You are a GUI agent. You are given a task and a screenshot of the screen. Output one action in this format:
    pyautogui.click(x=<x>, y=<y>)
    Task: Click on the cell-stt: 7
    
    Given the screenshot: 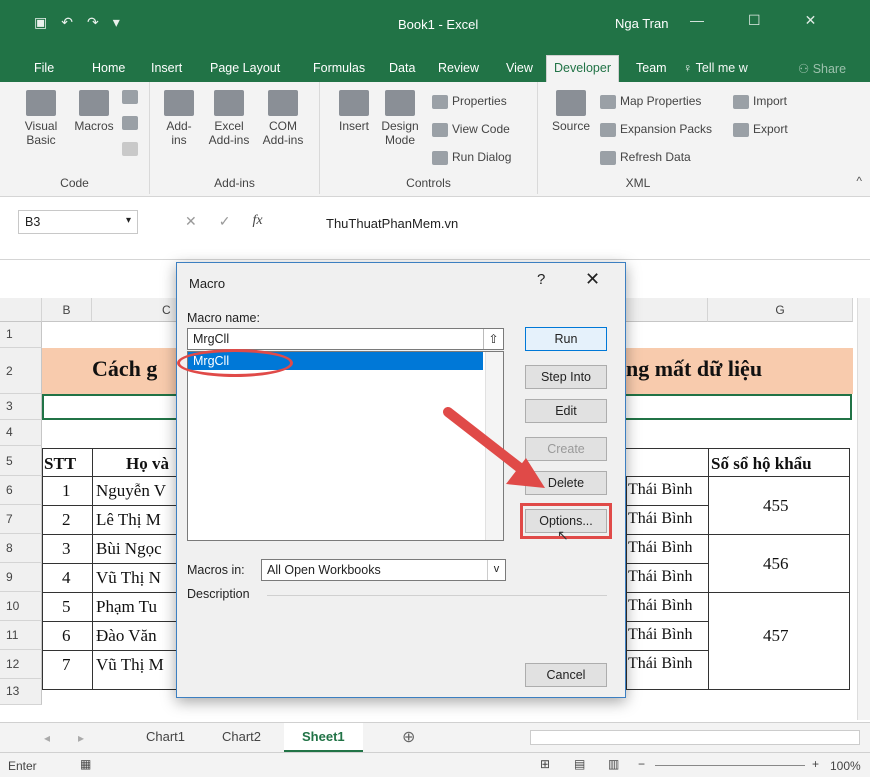 What is the action you would take?
    pyautogui.click(x=66, y=665)
    